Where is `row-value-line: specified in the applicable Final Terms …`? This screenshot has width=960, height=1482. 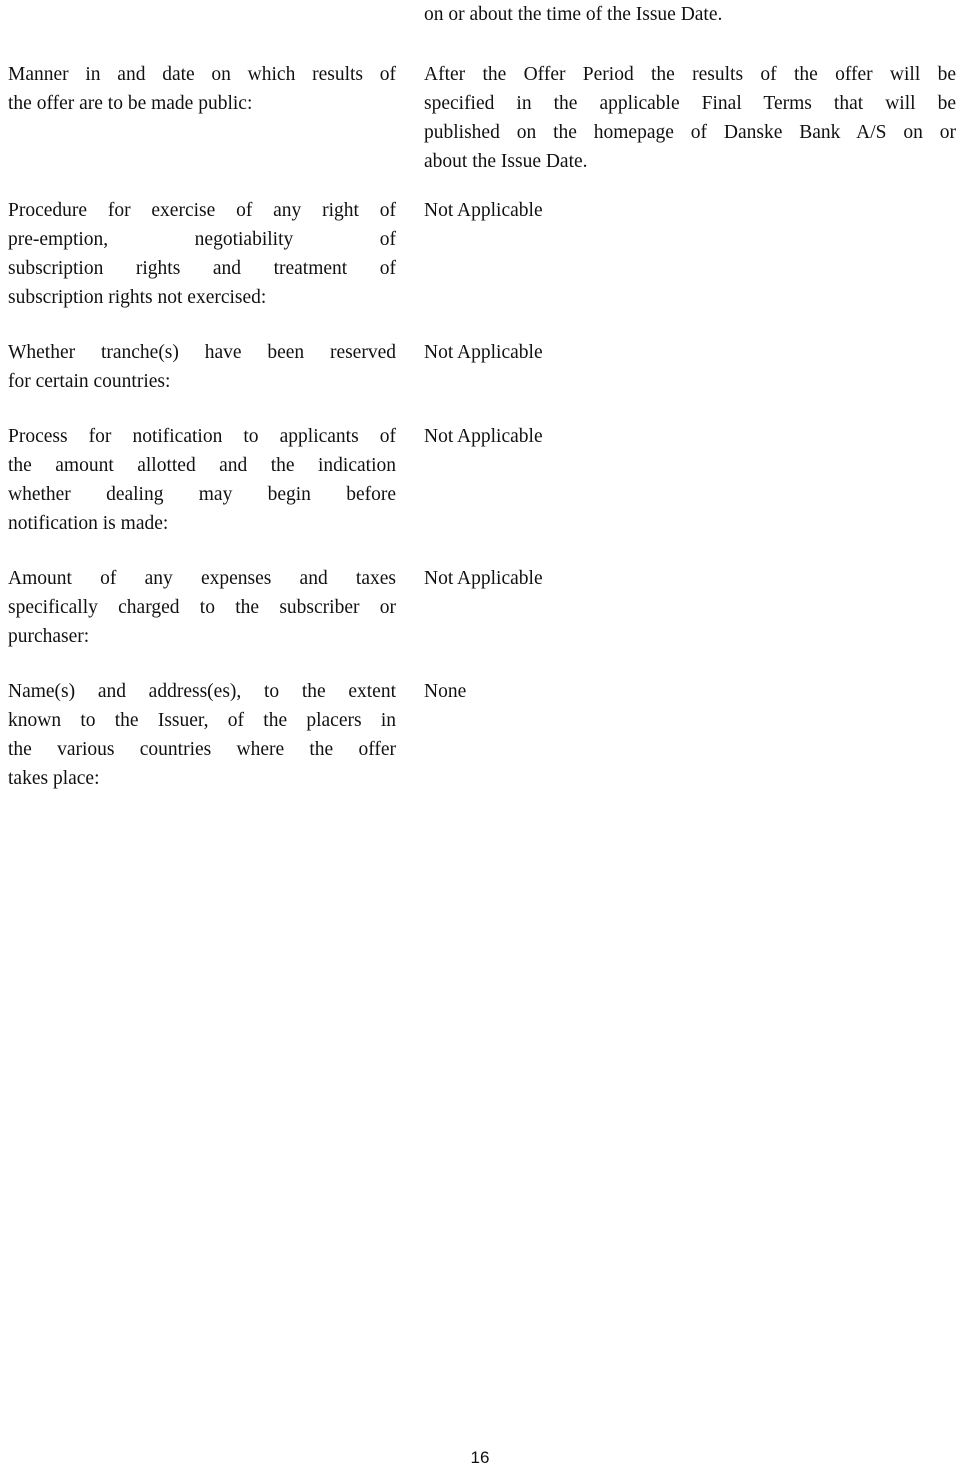
row-value-line: specified in the applicable Final Terms … is located at coordinates (690, 103).